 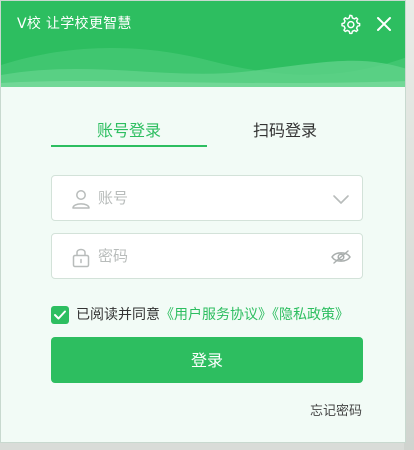 I want to click on eye-icon, so click(x=341, y=257).